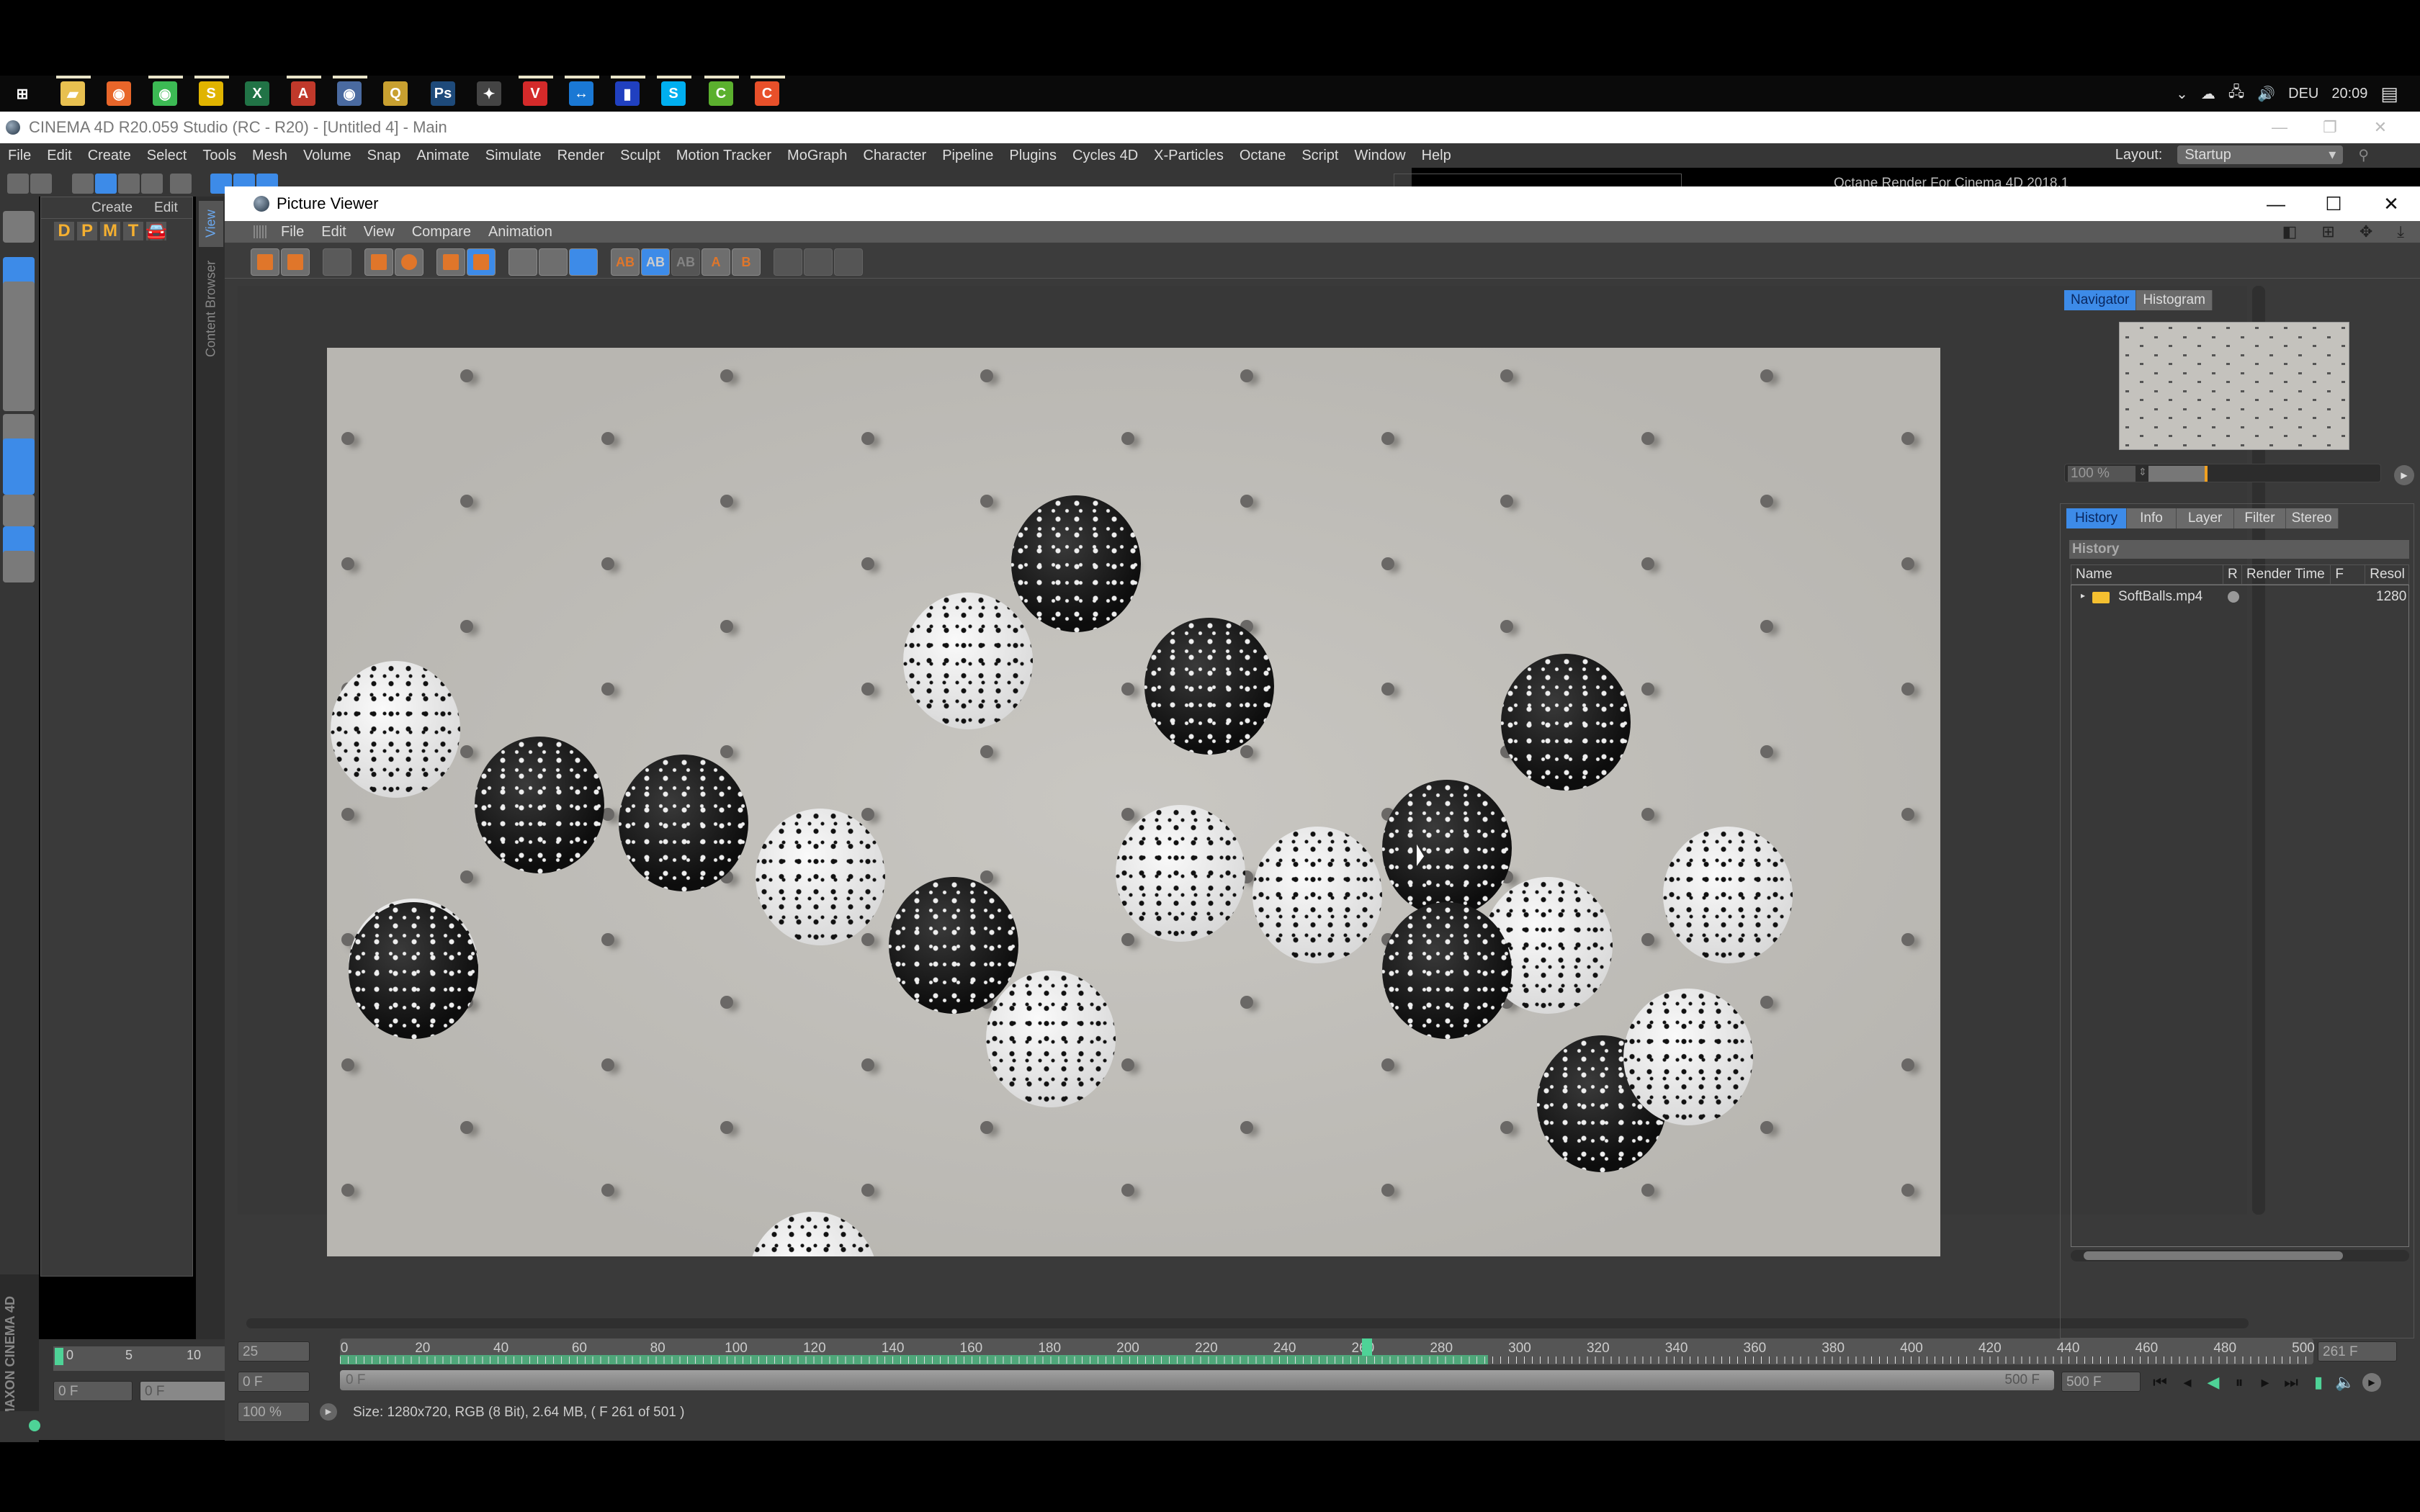 This screenshot has height=1512, width=2420. What do you see at coordinates (1320, 156) in the screenshot?
I see `menu-script: Script` at bounding box center [1320, 156].